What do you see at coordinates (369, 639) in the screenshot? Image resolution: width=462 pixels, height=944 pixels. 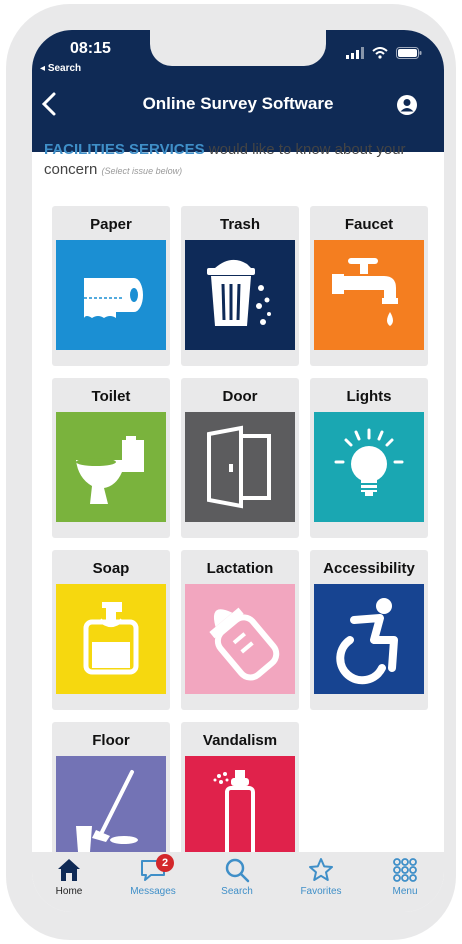 I see `wheelchair-icon` at bounding box center [369, 639].